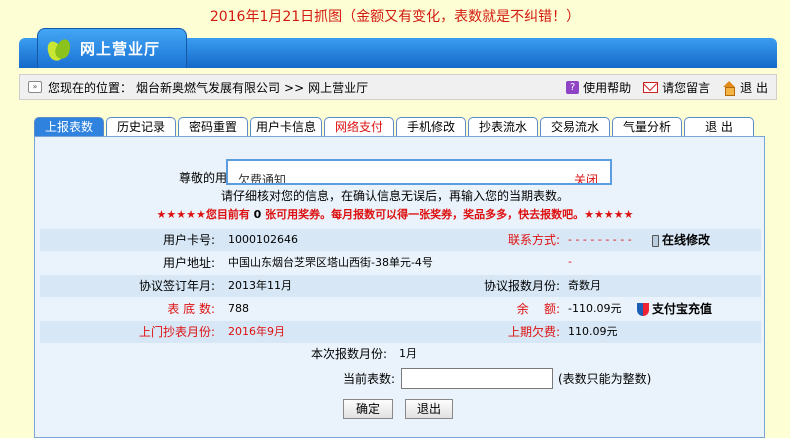 This screenshot has width=790, height=438. What do you see at coordinates (181, 214) in the screenshot?
I see `promo-stars-left: ★★★★★` at bounding box center [181, 214].